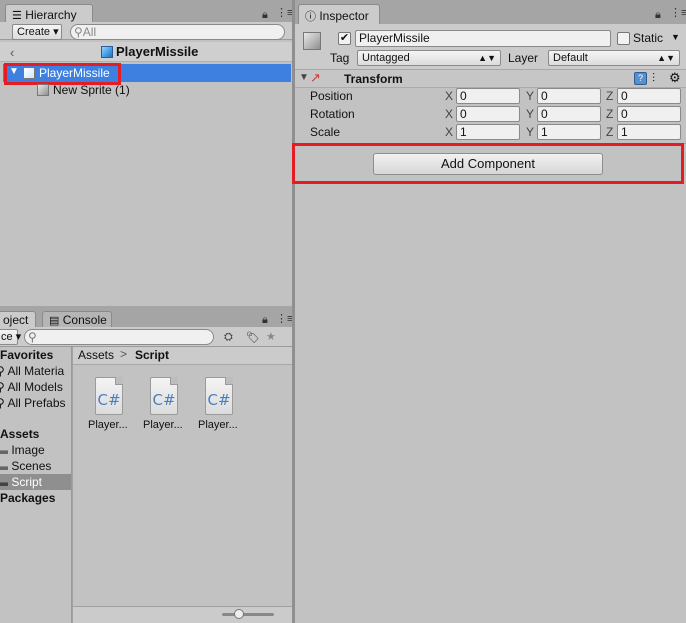  What do you see at coordinates (27, 498) in the screenshot?
I see `packages-header: Packages` at bounding box center [27, 498].